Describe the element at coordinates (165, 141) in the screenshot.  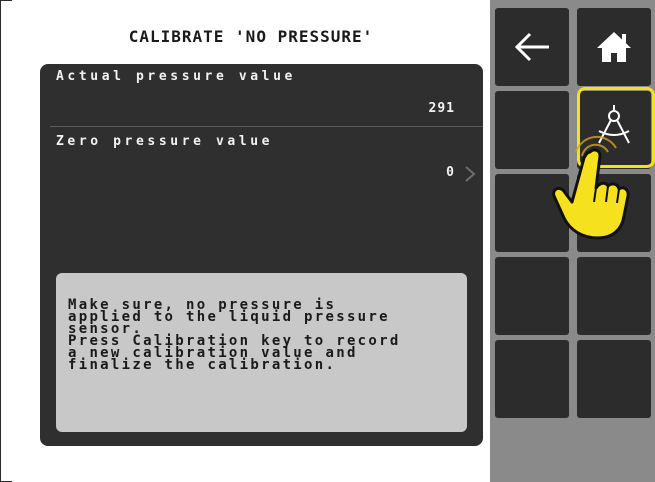
I see `zero-pressure-label: Zero pressure value` at that location.